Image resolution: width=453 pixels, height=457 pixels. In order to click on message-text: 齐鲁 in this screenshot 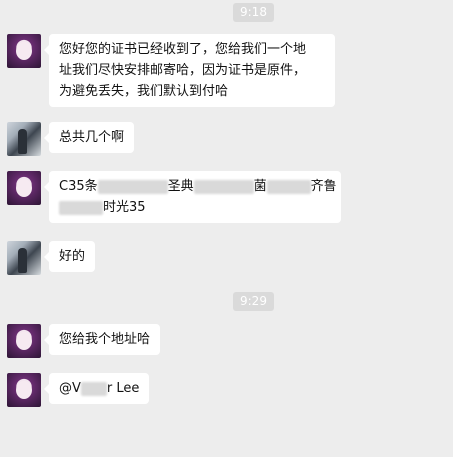, I will do `click(323, 186)`.